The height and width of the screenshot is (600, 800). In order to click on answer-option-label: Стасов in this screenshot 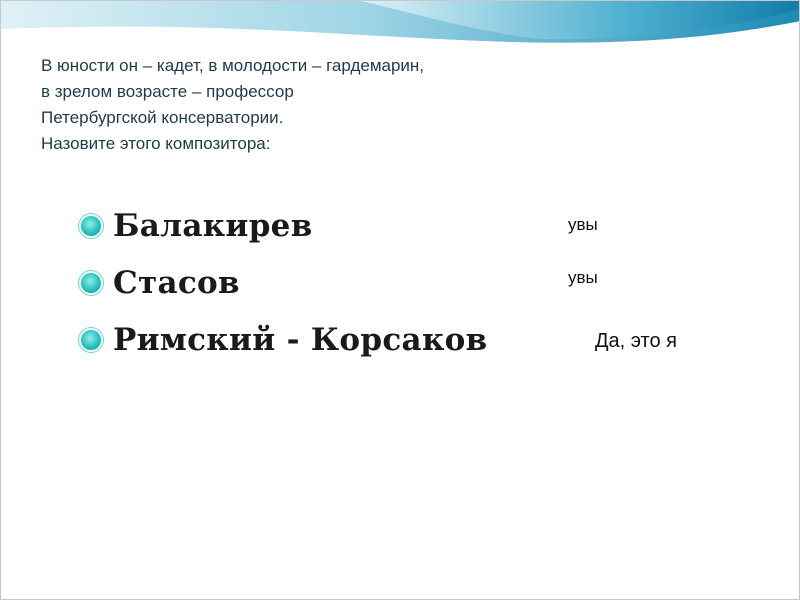, I will do `click(176, 282)`.